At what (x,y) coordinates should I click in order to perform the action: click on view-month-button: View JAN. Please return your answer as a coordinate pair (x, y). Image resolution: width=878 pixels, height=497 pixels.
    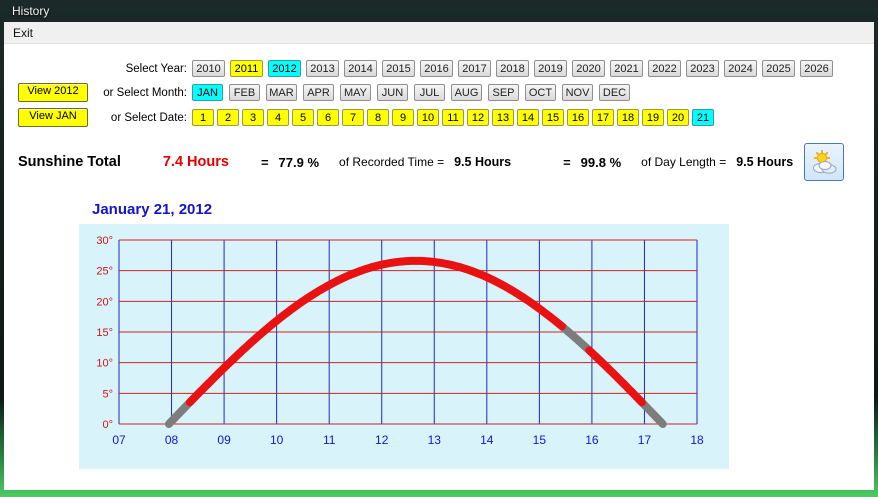
    Looking at the image, I should click on (53, 117).